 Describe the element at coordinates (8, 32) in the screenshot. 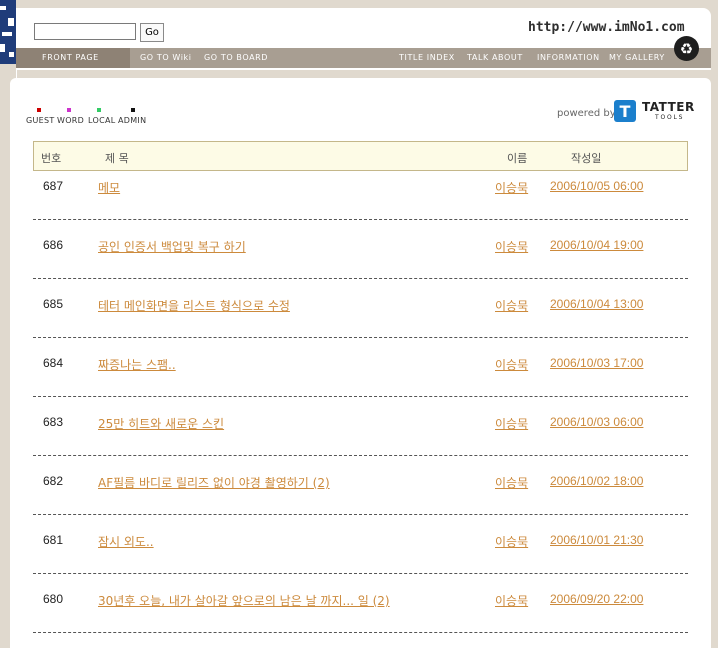

I see `pixel-logo` at that location.